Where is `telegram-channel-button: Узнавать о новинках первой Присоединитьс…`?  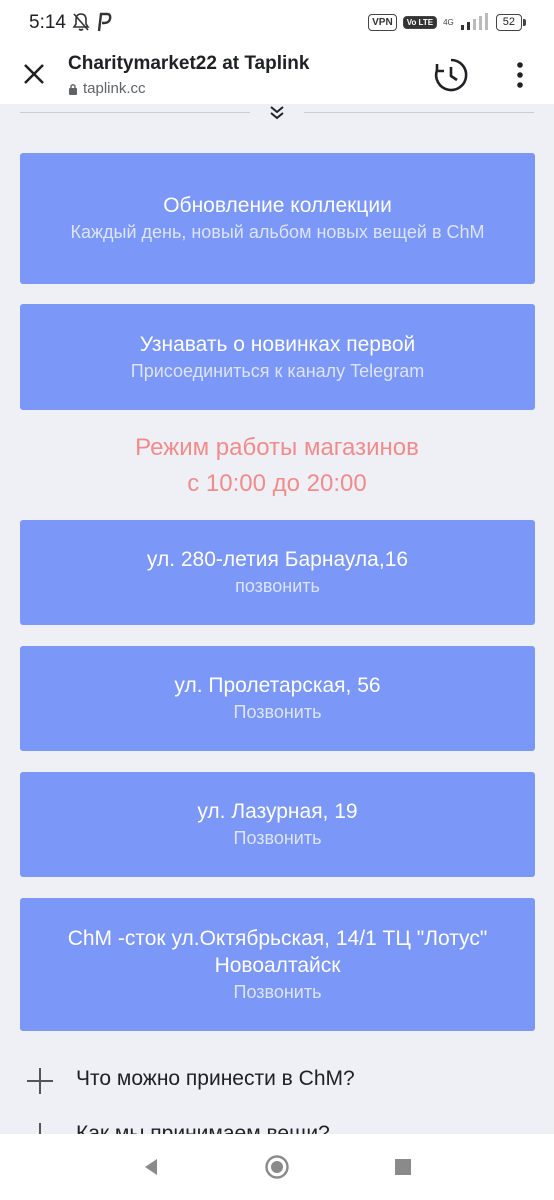
telegram-channel-button: Узнавать о новинках первой Присоединитьс… is located at coordinates (277, 357).